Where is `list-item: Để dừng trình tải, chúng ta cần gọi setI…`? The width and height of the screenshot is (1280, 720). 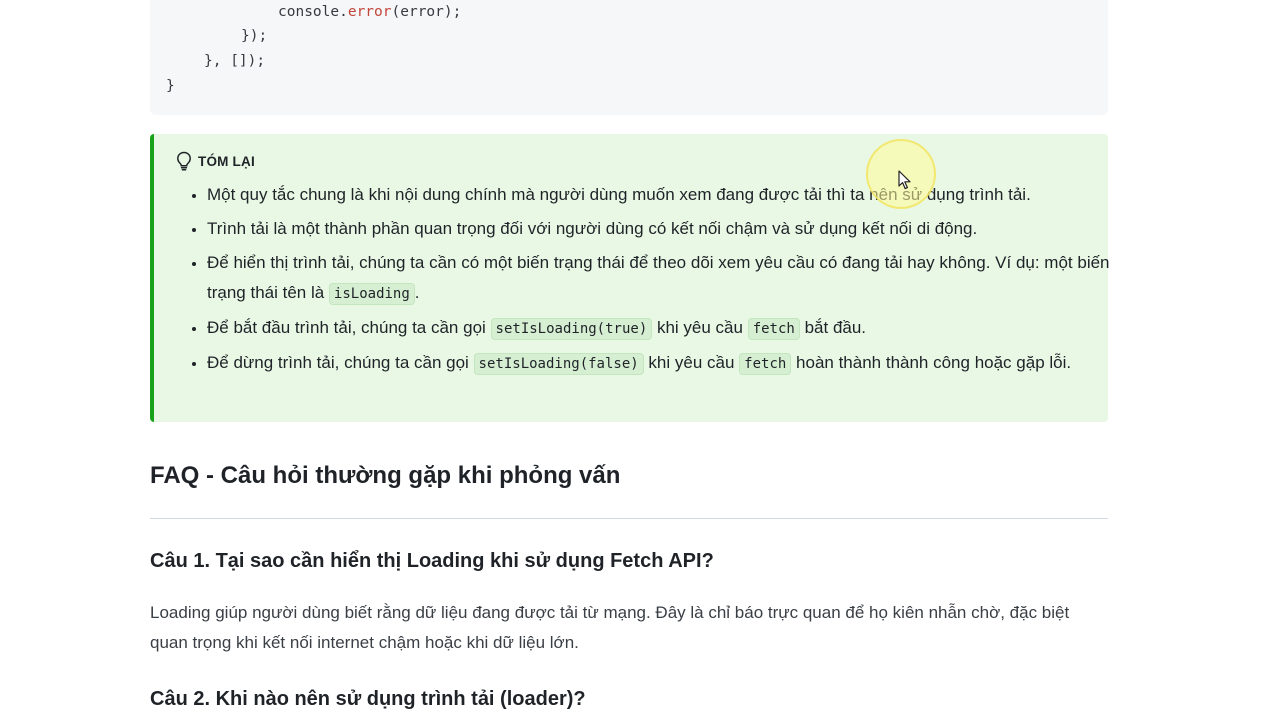
list-item: Để dừng trình tải, chúng ta cần gọi setI… is located at coordinates (659, 363).